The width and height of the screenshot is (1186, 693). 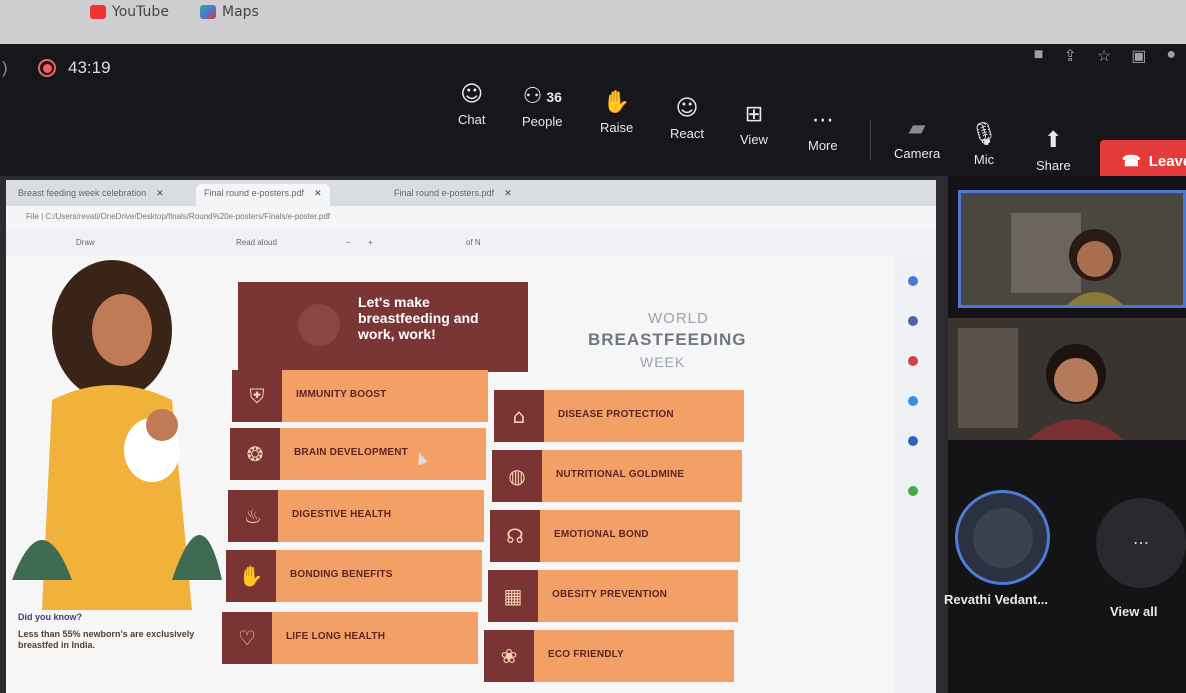 I want to click on bookmark-label: Maps, so click(x=240, y=12).